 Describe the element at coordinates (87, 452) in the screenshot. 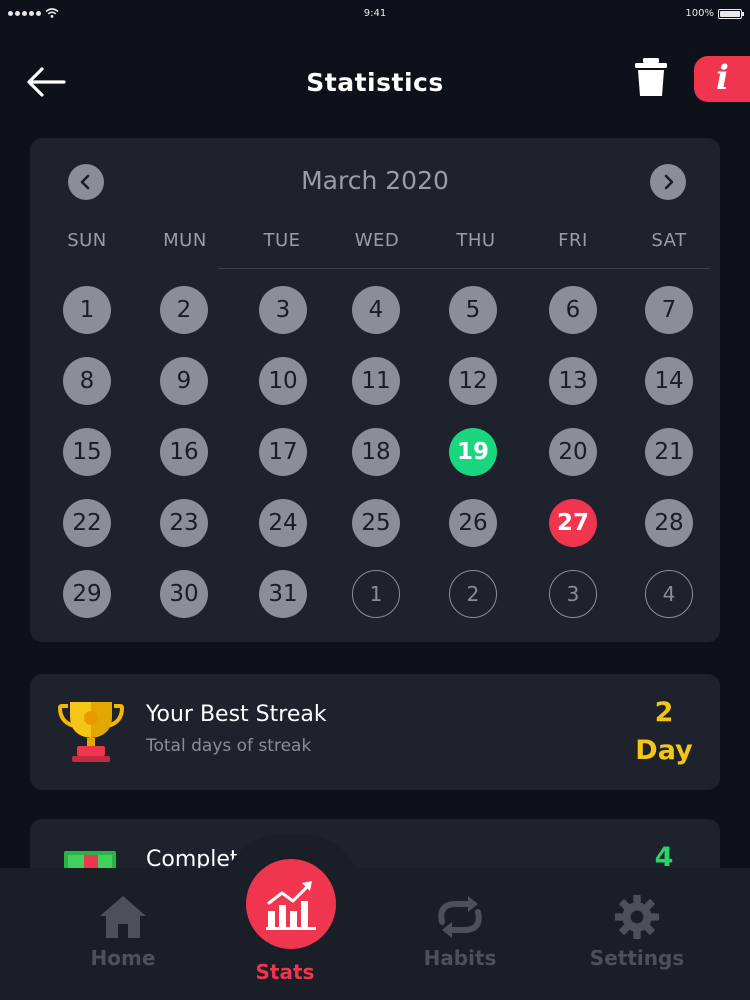

I see `calendar-day: 15` at that location.